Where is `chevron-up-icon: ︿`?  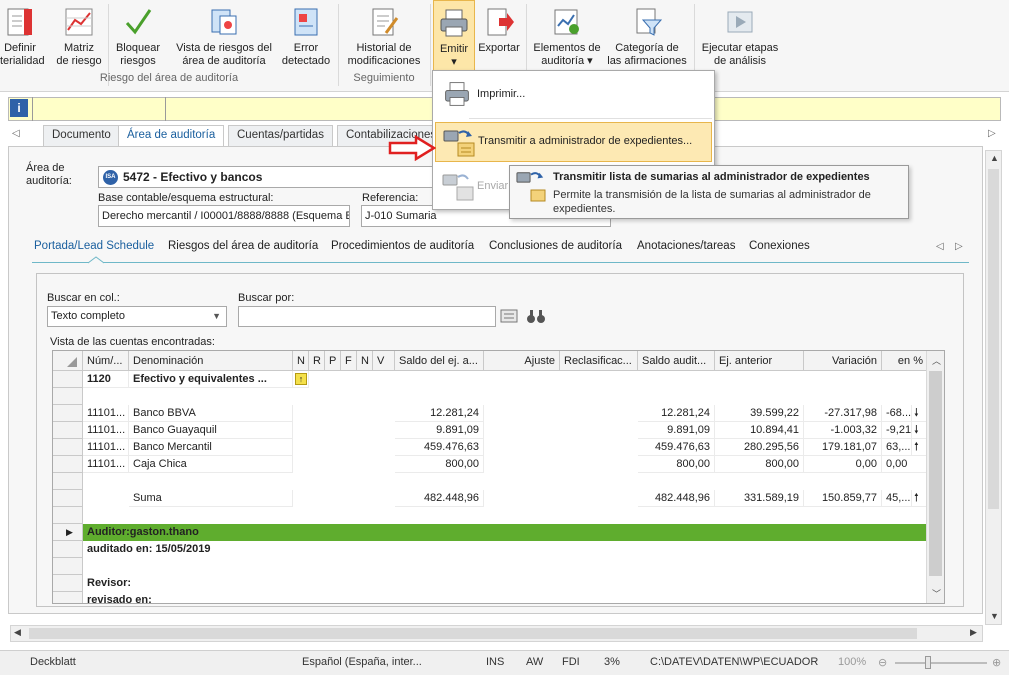
chevron-up-icon: ︿ is located at coordinates (936, 360).